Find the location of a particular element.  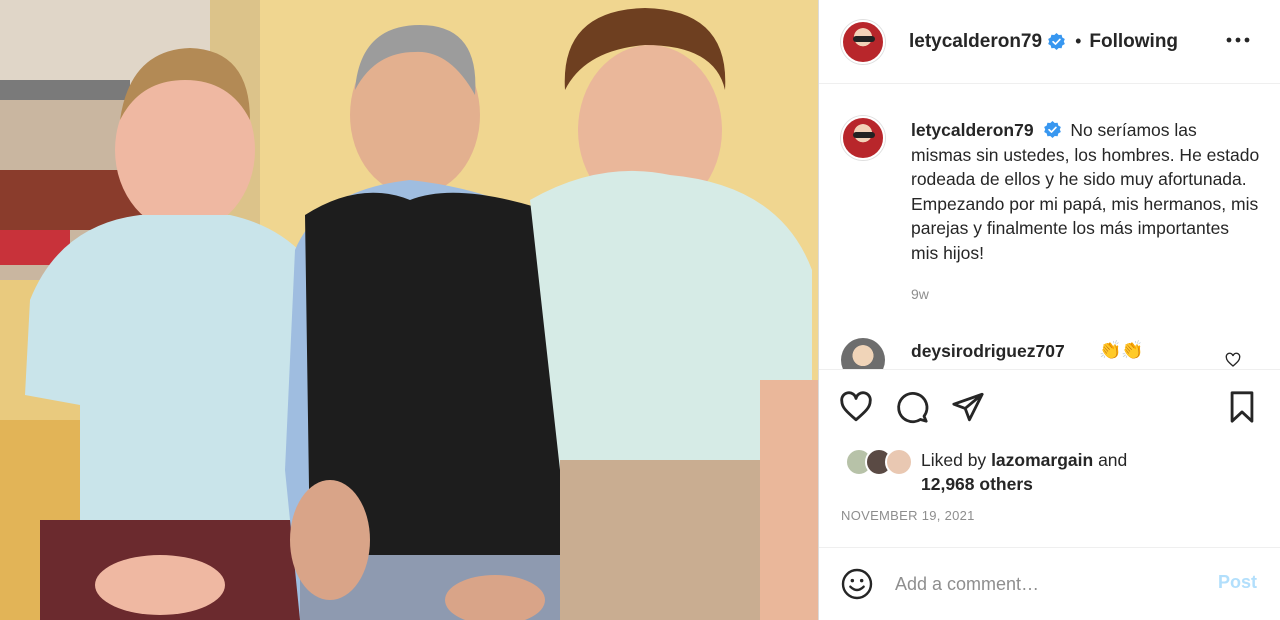

liker-avatar is located at coordinates (899, 462).